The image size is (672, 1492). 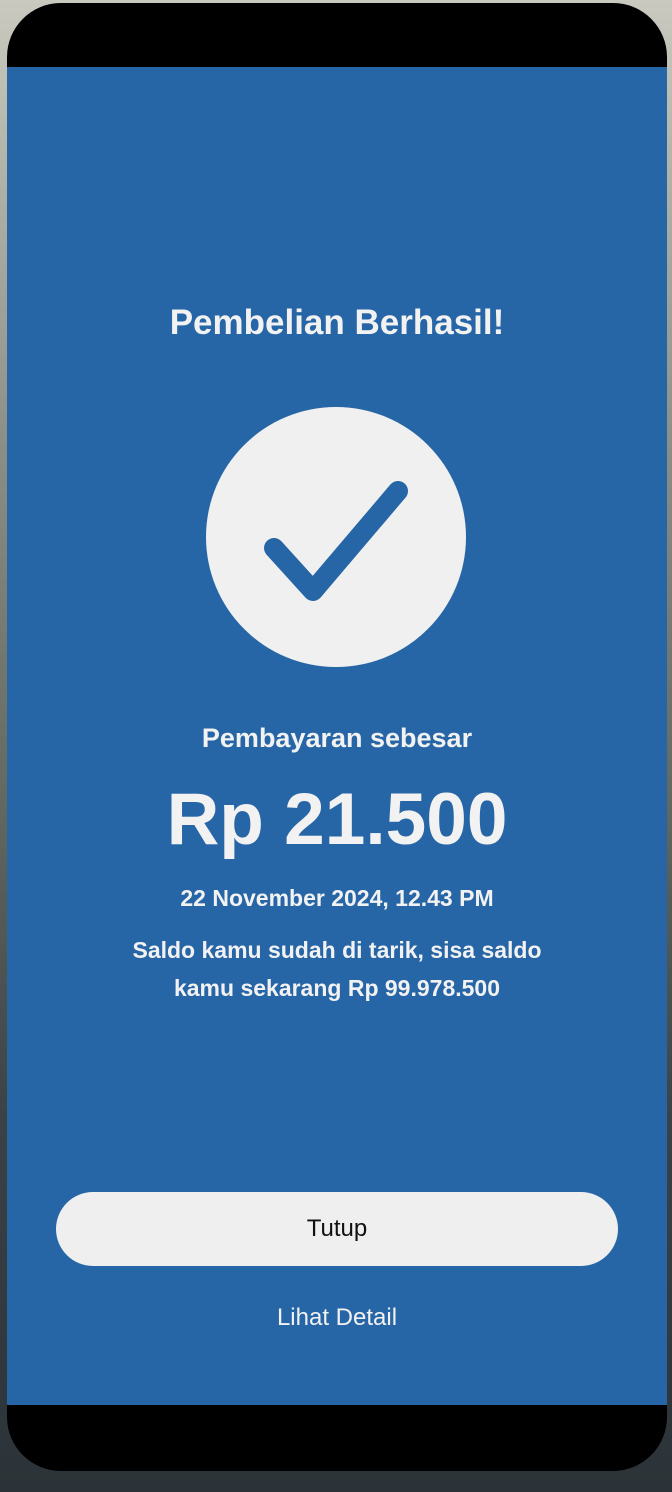 I want to click on page-title: Pembelian Berhasil!, so click(x=337, y=322).